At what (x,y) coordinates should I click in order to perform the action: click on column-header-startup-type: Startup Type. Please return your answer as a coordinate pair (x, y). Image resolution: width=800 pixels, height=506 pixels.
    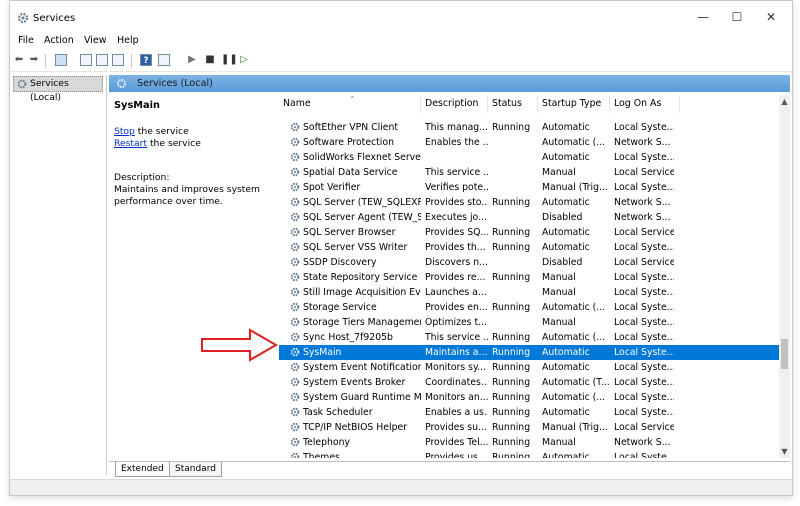
    Looking at the image, I should click on (574, 104).